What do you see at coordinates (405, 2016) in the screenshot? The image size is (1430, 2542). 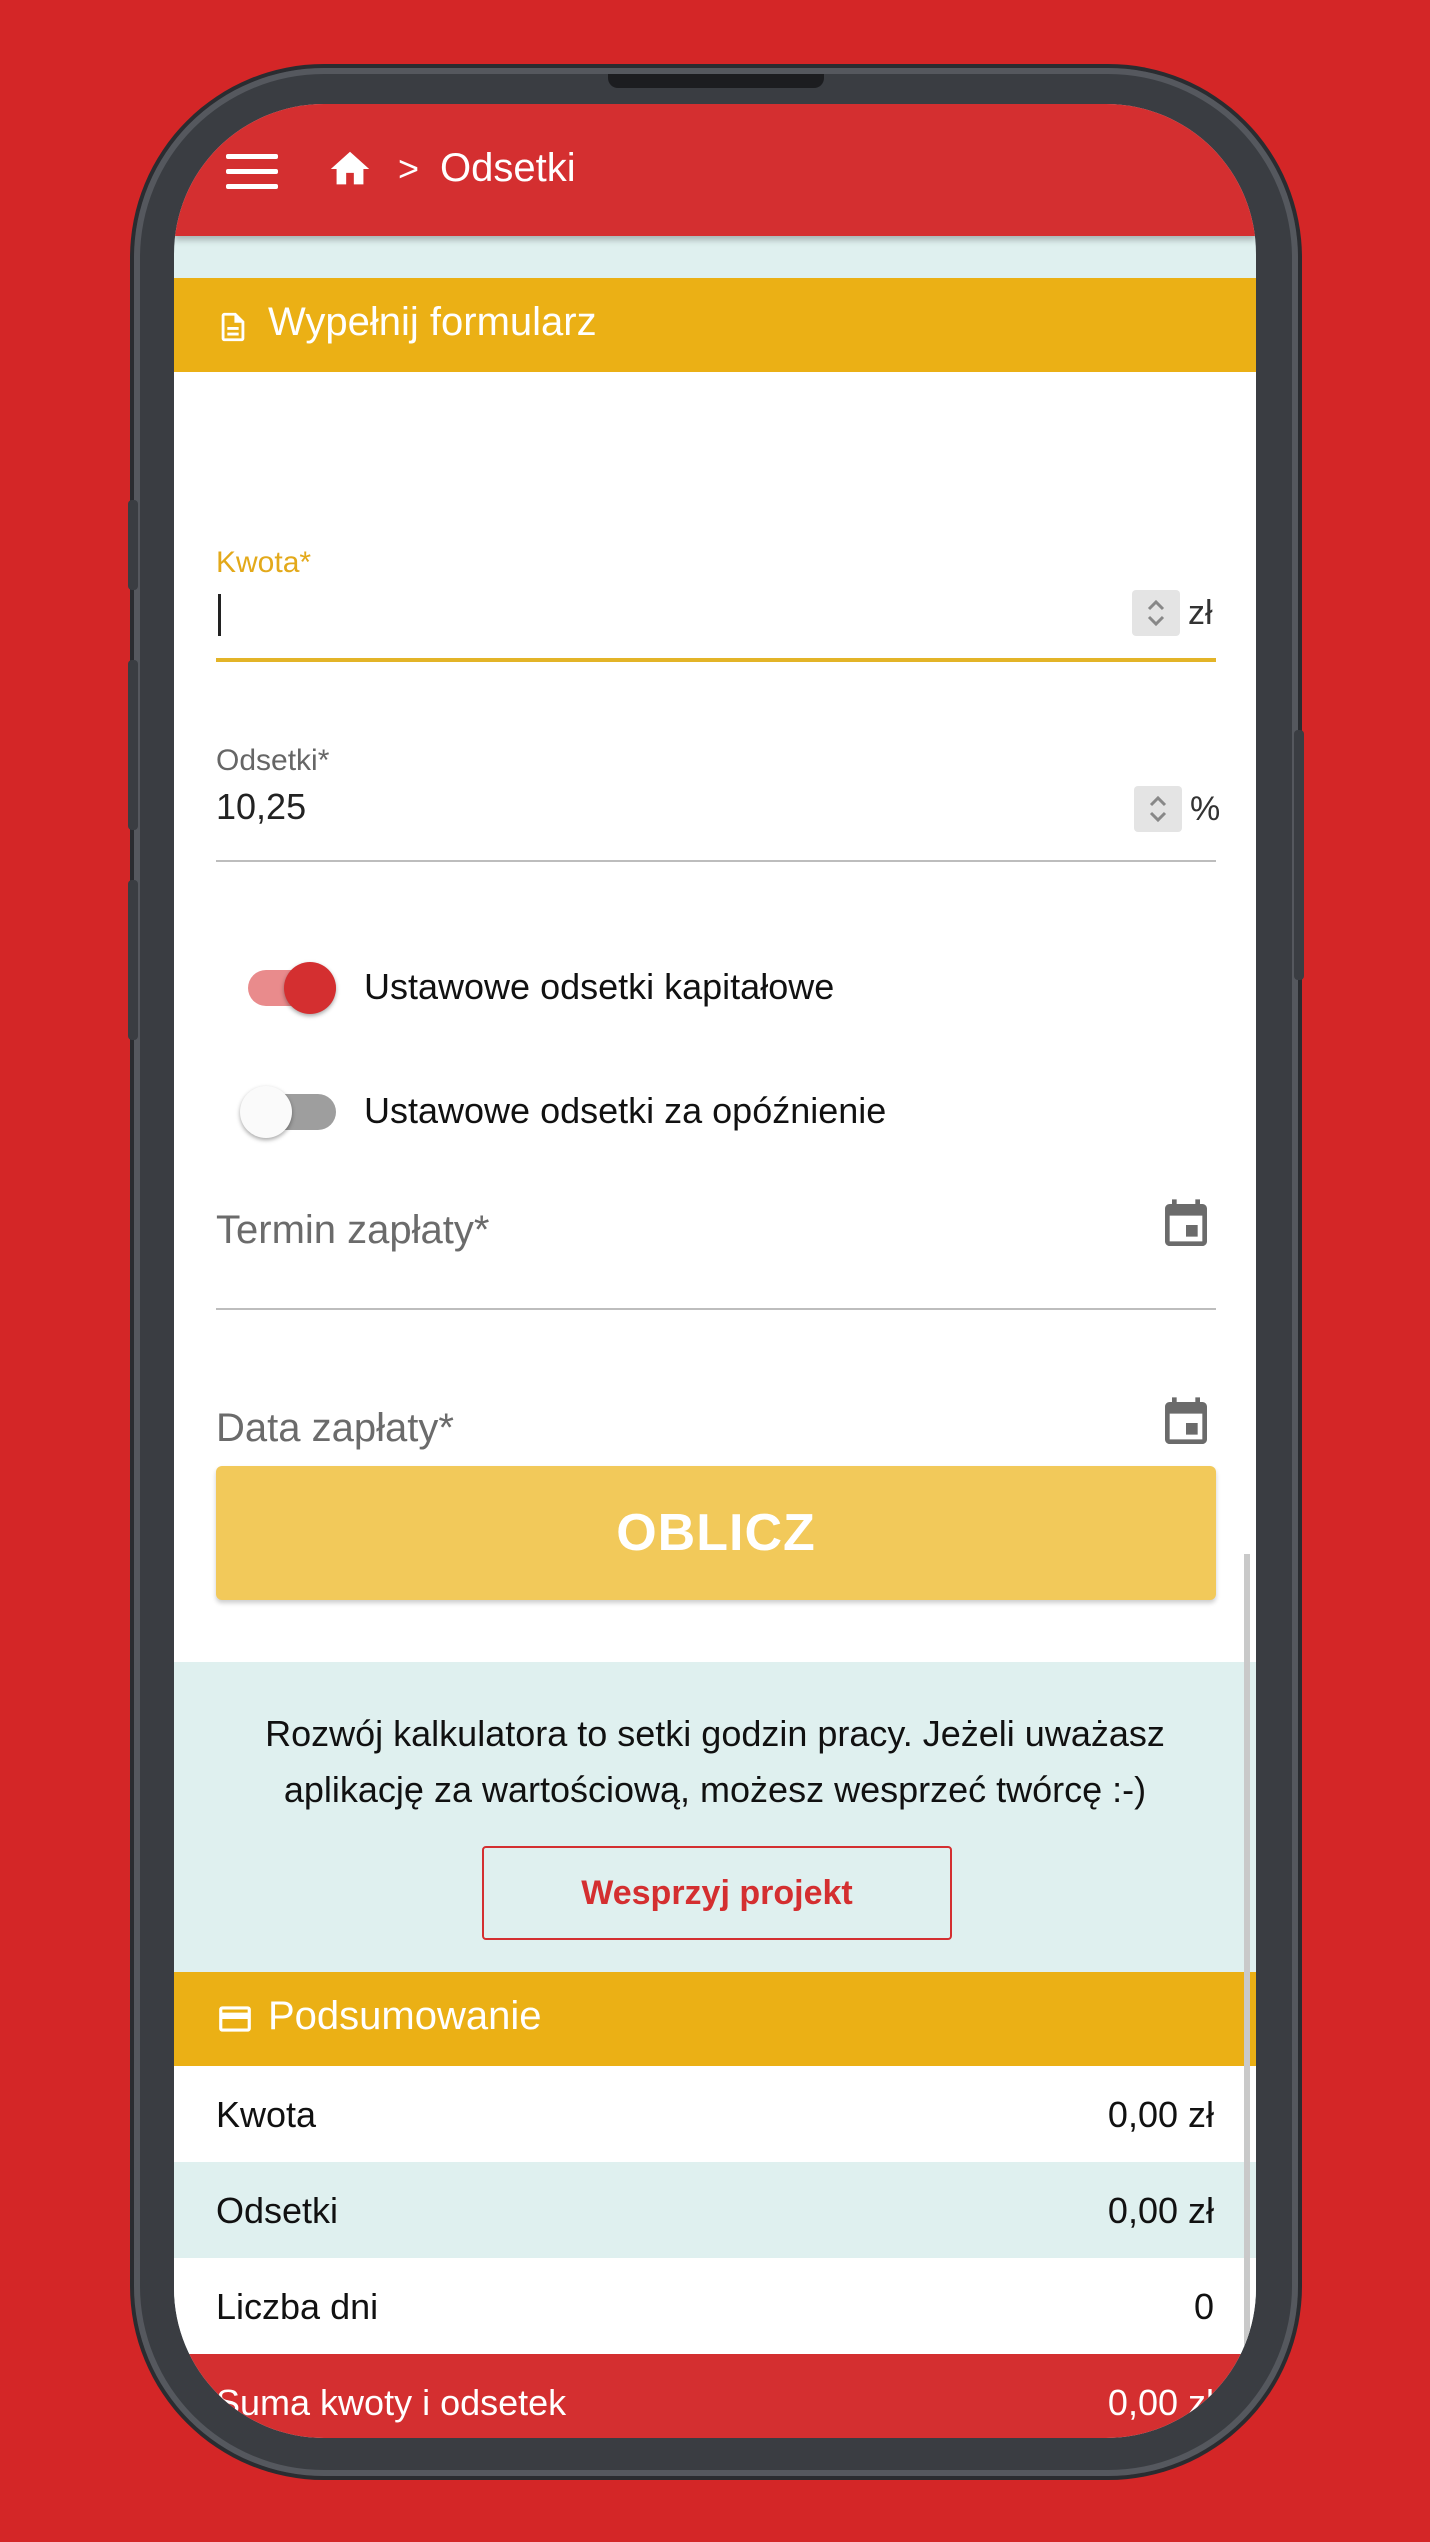 I see `summary-section-title: Podsumowanie` at bounding box center [405, 2016].